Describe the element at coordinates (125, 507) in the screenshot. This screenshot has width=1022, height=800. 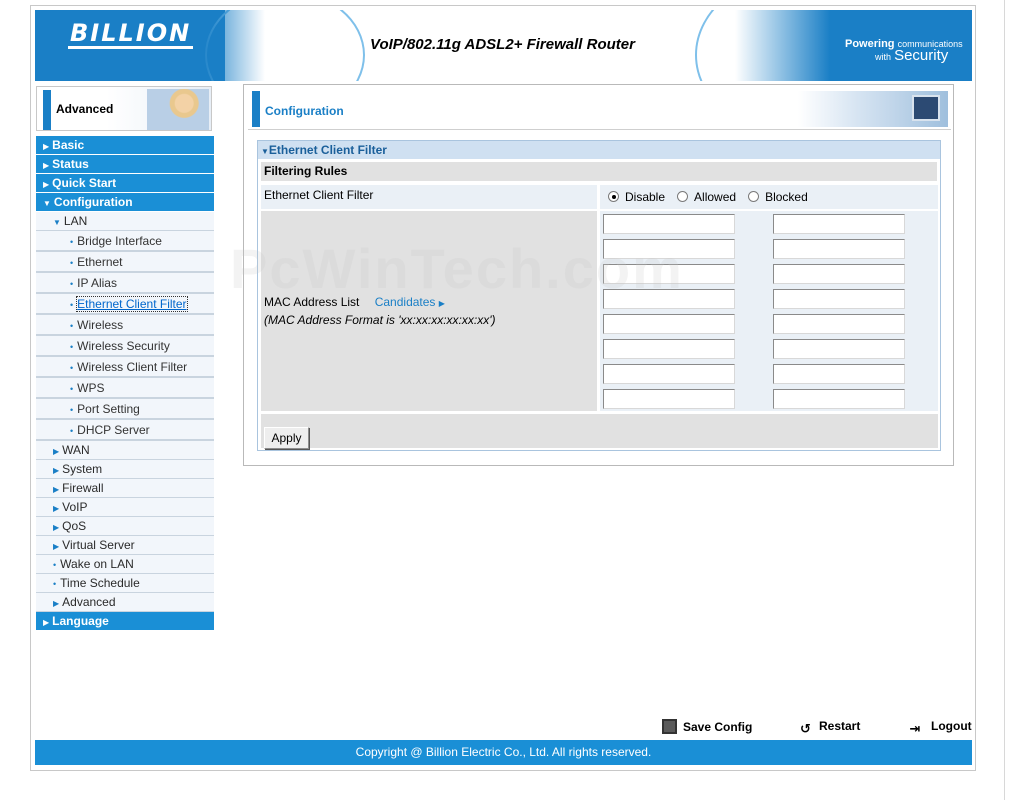
I see `sidebar-item-voip: ▶ VoIP` at that location.